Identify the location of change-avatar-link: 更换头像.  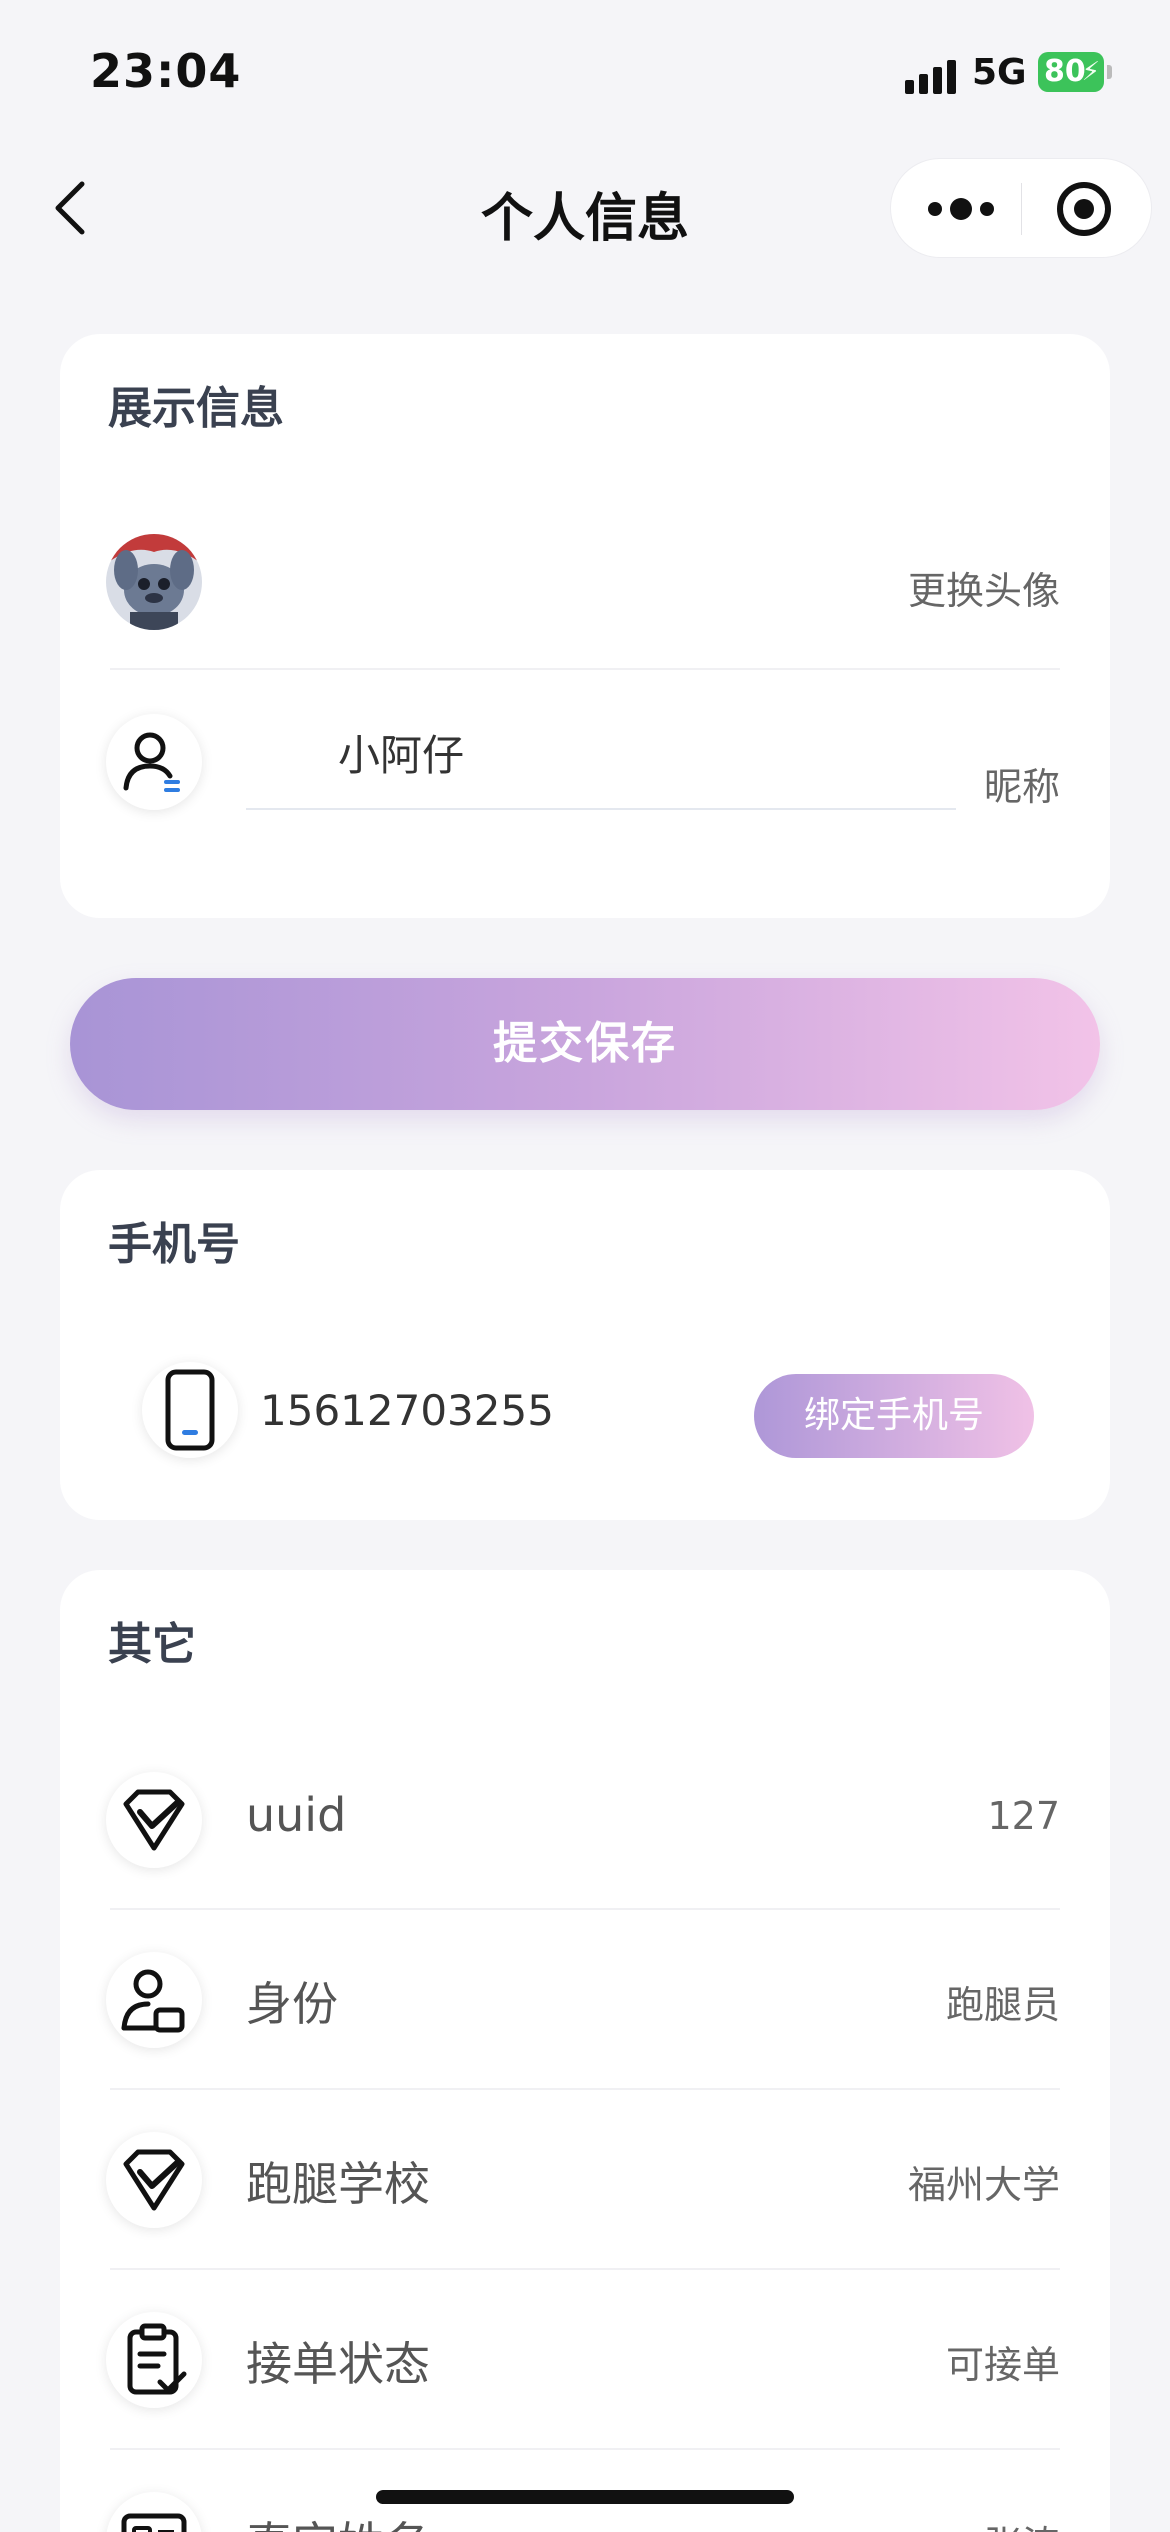
(984, 587).